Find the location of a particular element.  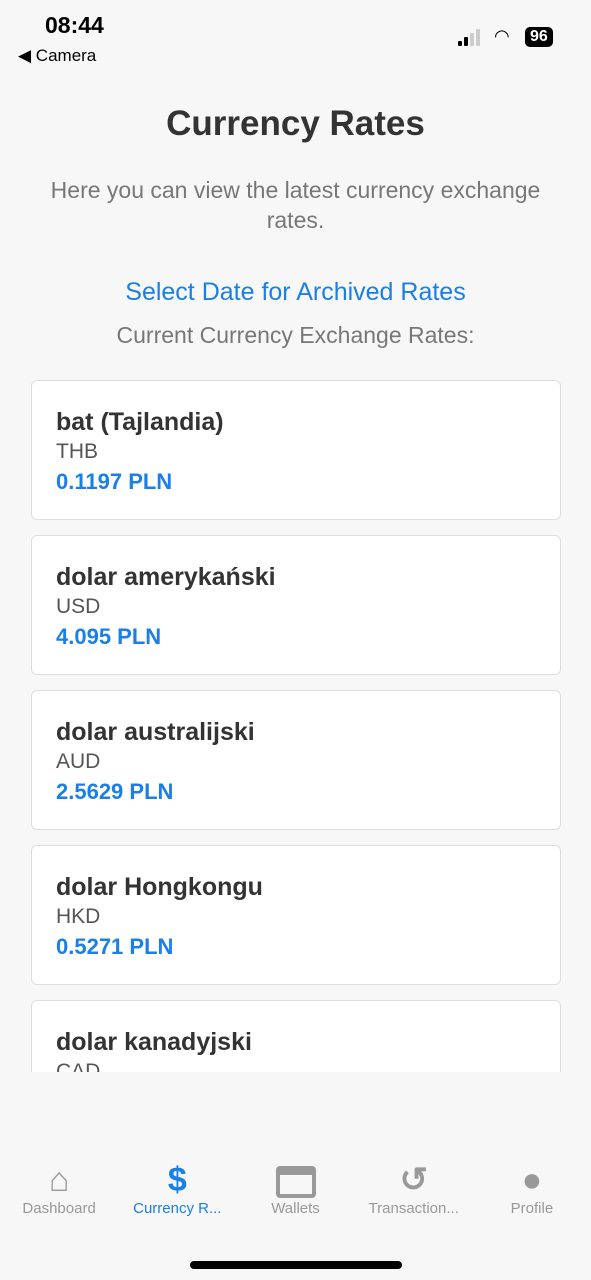

current-rates-label: Current Currency Exchange Rates: is located at coordinates (295, 335).